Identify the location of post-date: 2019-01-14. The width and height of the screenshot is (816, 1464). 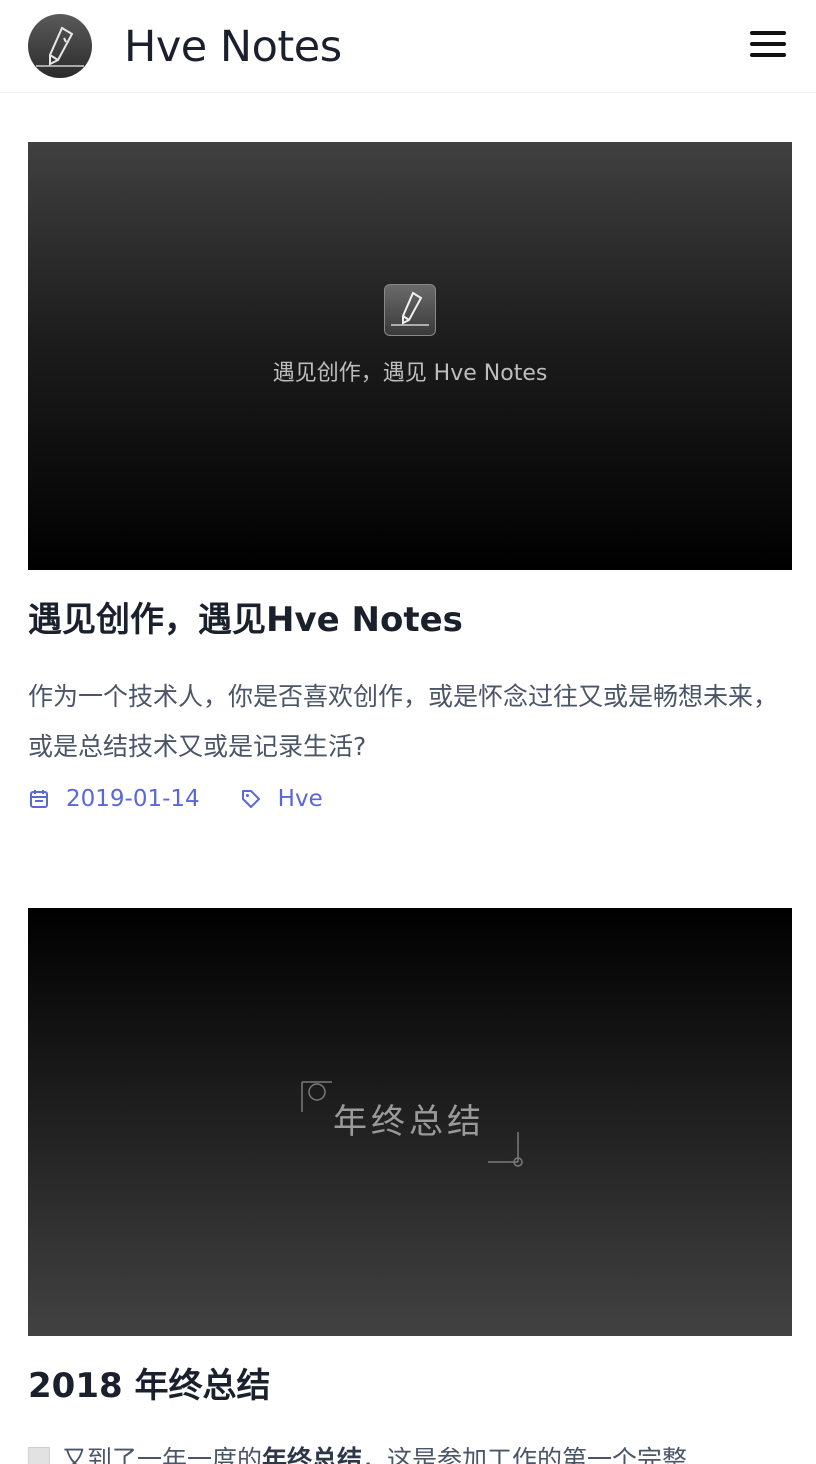
(114, 799).